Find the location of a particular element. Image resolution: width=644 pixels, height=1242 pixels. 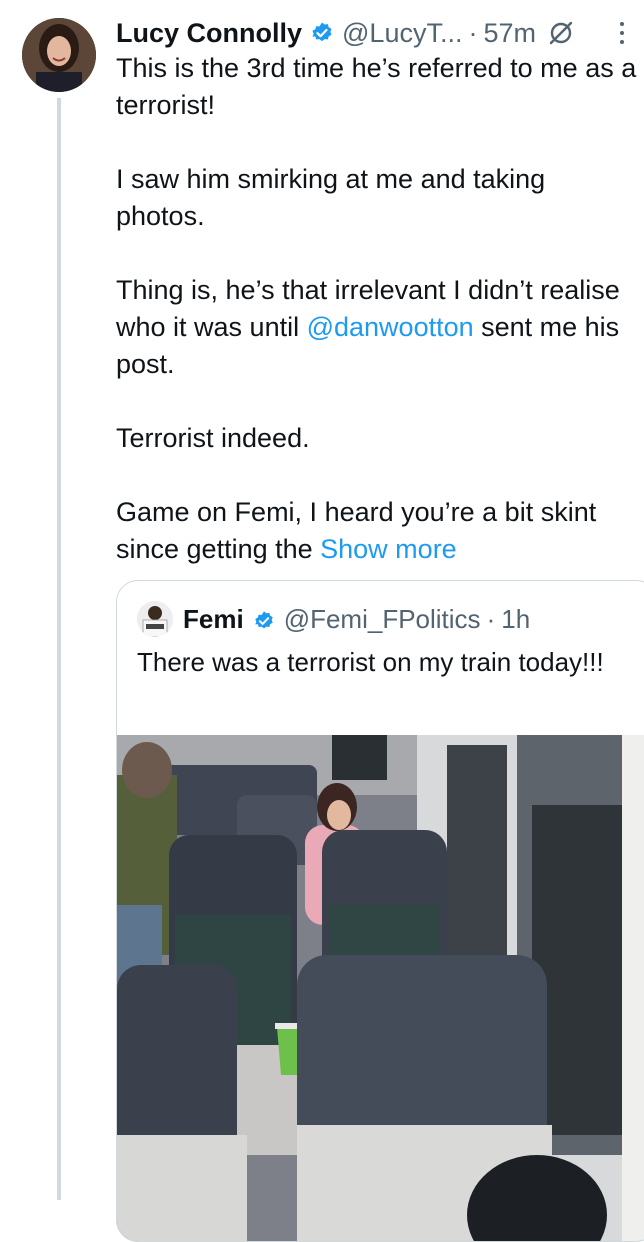

post-header: Lucy Connolly @LucyT... · 57m is located at coordinates (376, 33).